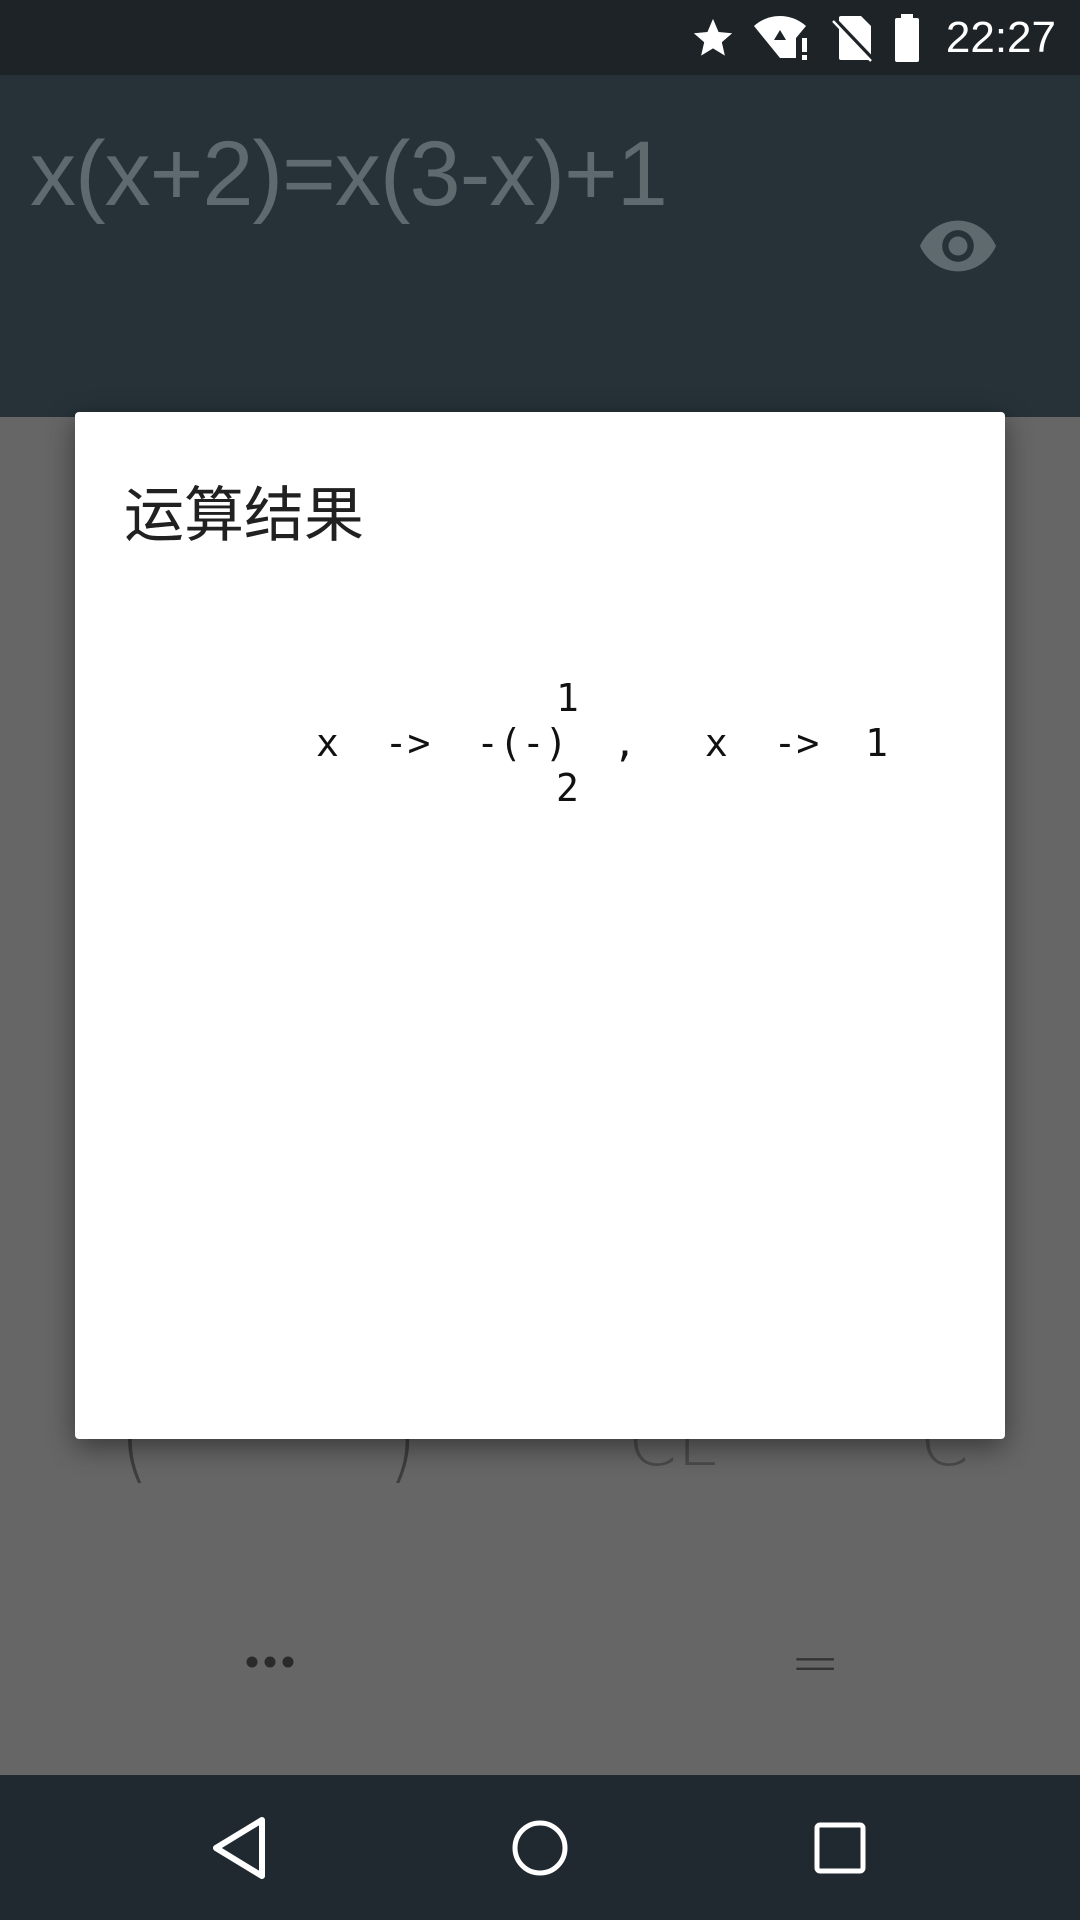 This screenshot has height=1920, width=1080. What do you see at coordinates (567, 698) in the screenshot?
I see `result-numerator: 1` at bounding box center [567, 698].